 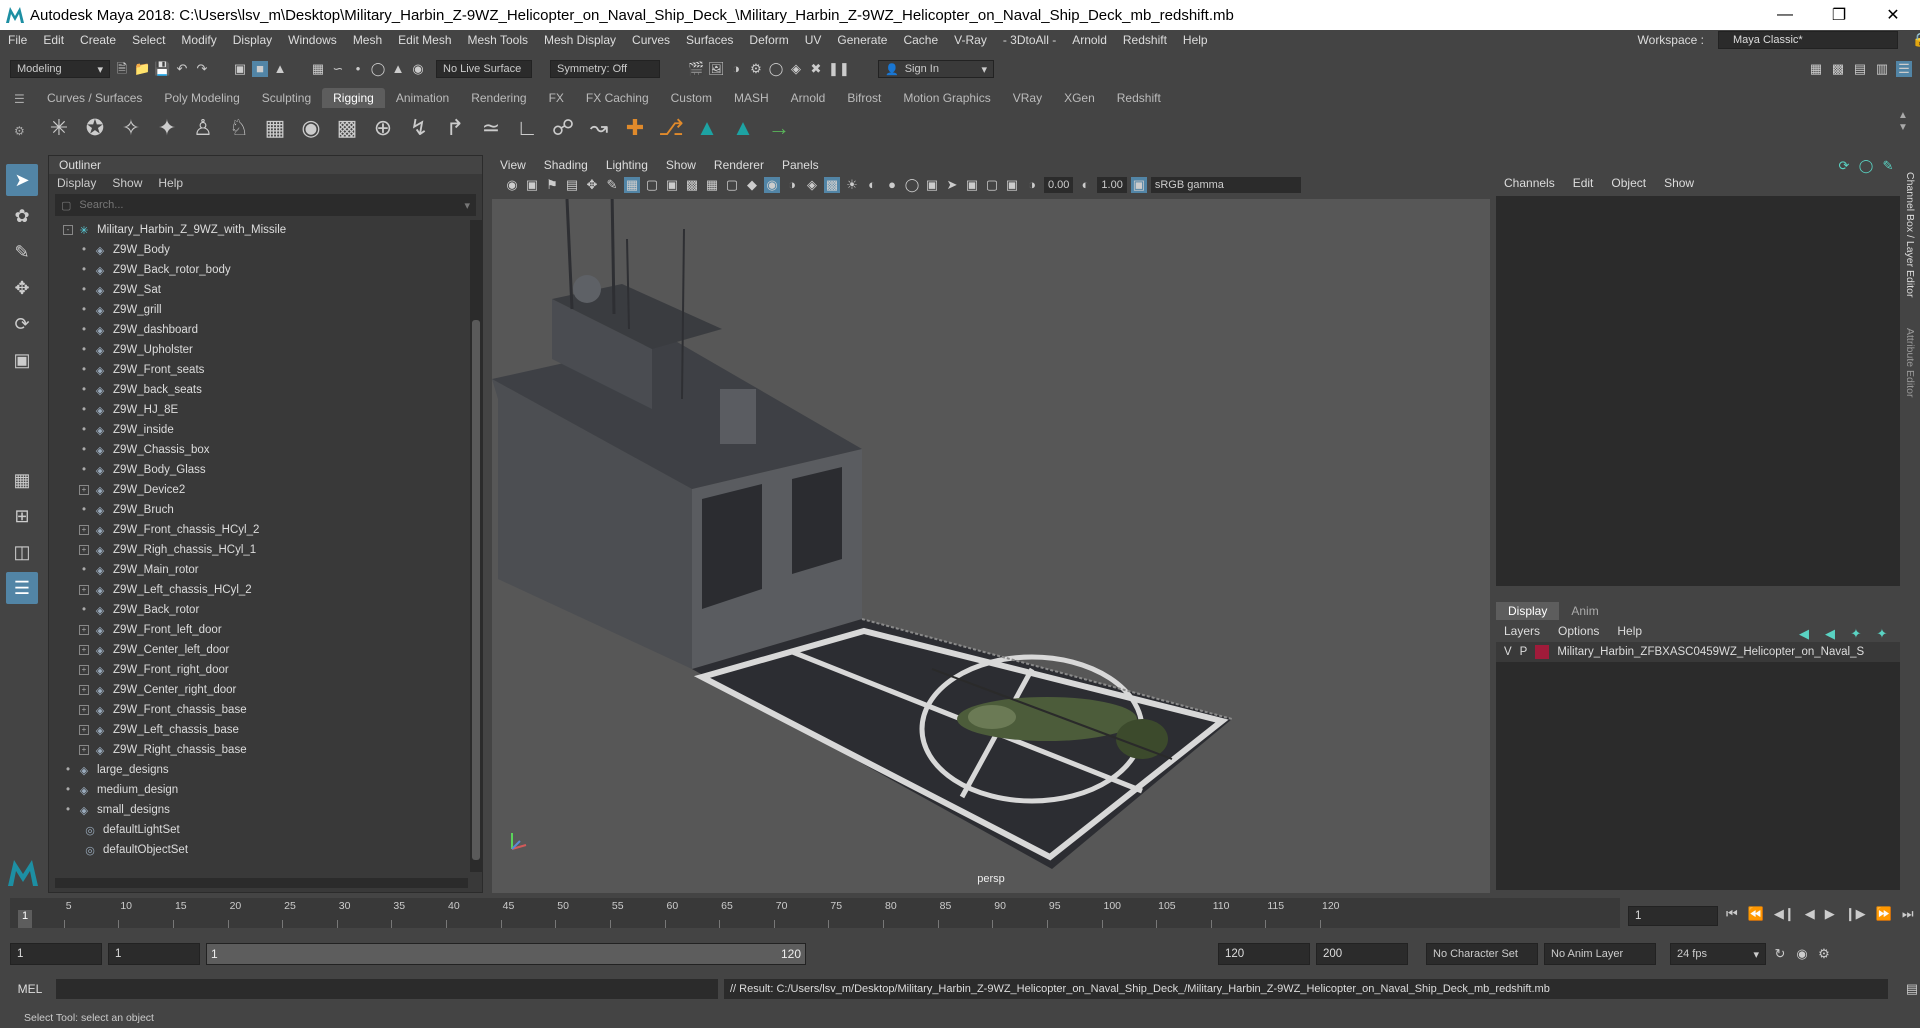 What do you see at coordinates (258, 590) in the screenshot?
I see `outliner-item: + ◈ Z9W_Left_chassis_HCyl_2` at bounding box center [258, 590].